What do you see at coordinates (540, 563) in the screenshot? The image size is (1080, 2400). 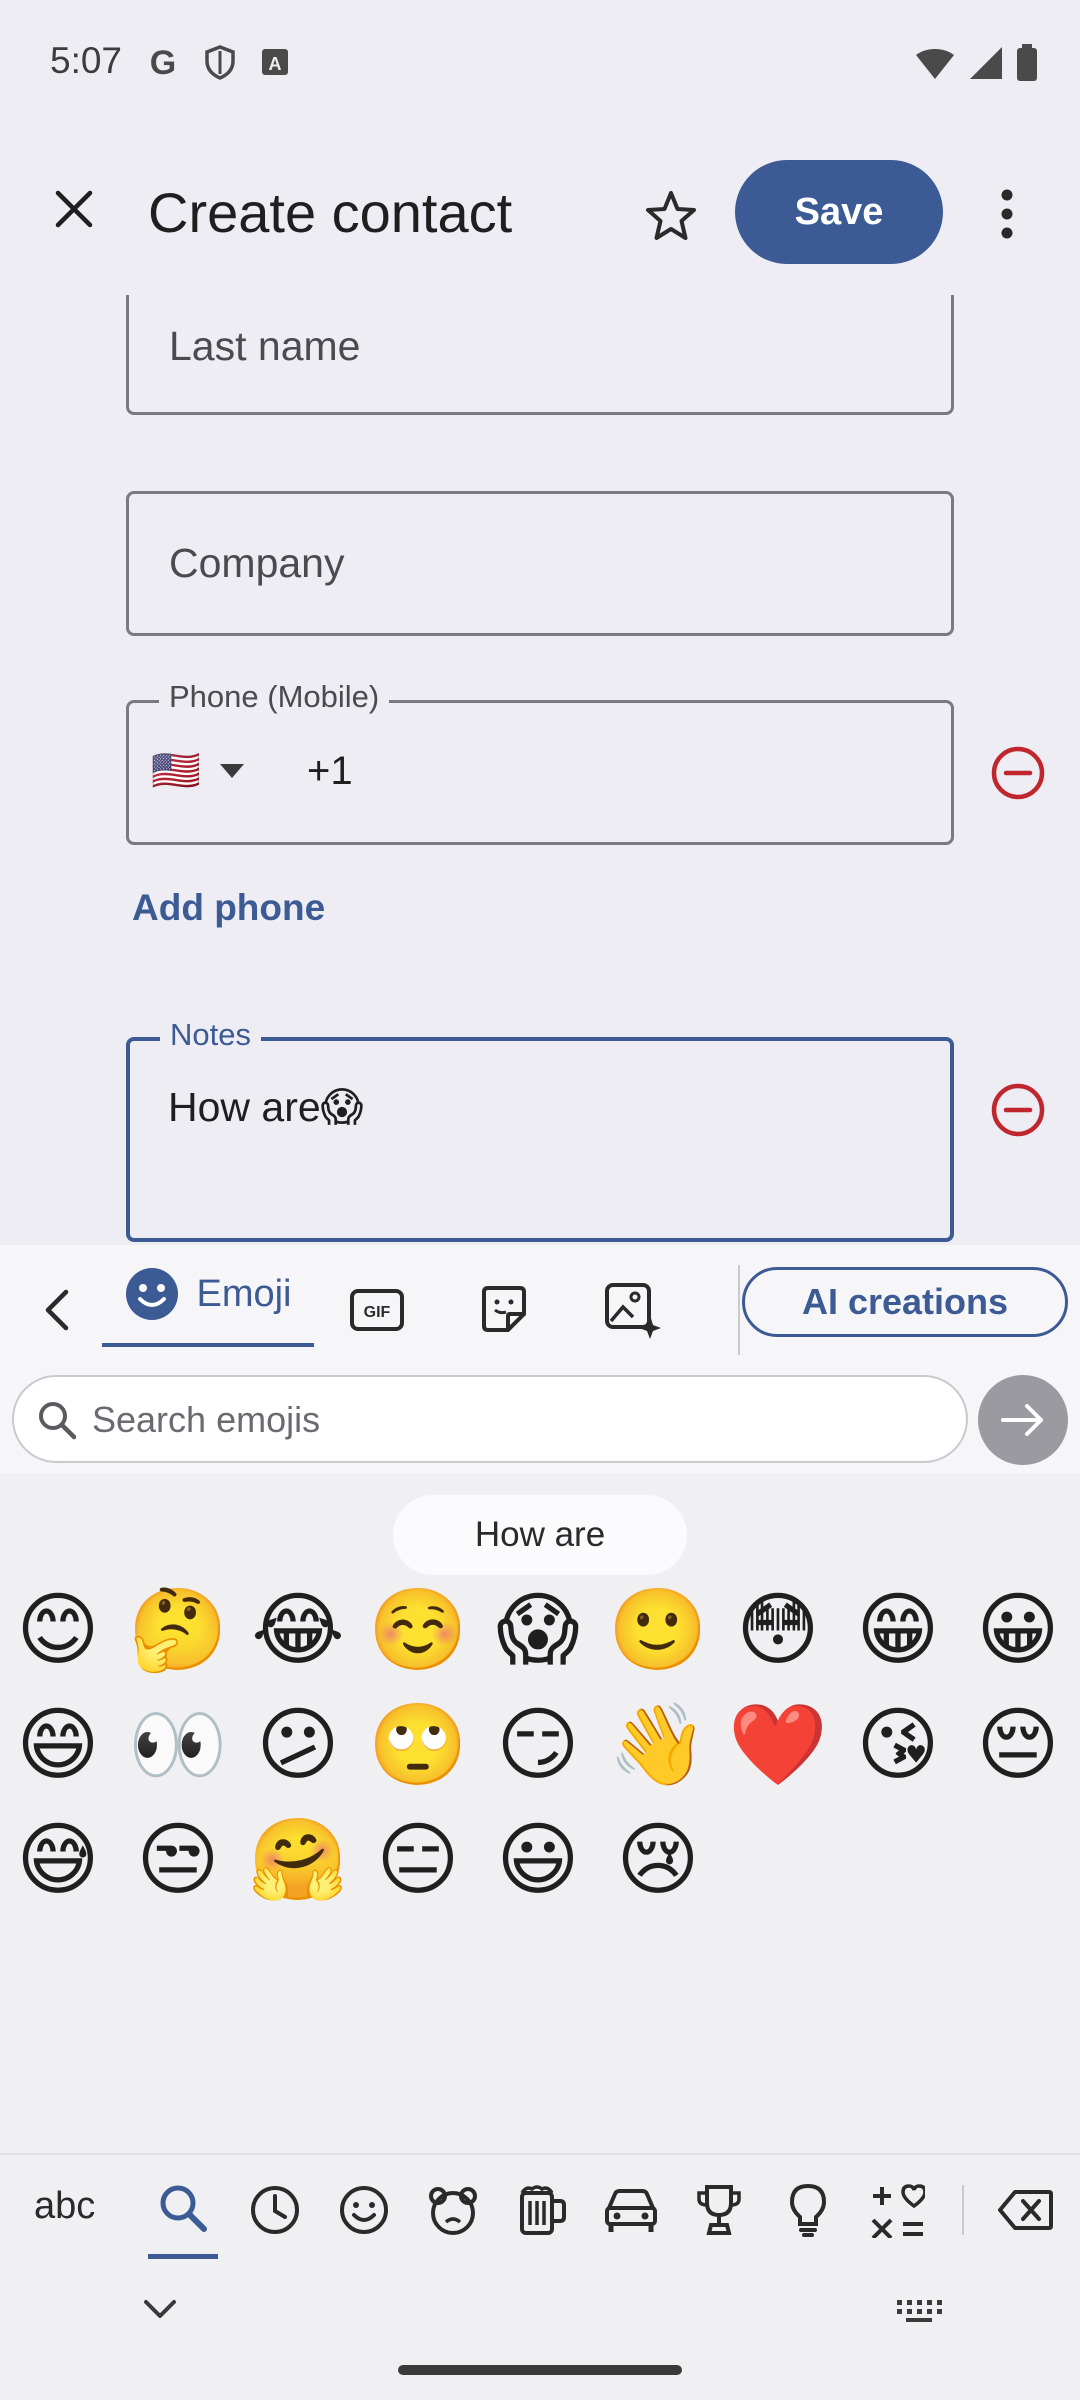 I see `company-field: Company` at bounding box center [540, 563].